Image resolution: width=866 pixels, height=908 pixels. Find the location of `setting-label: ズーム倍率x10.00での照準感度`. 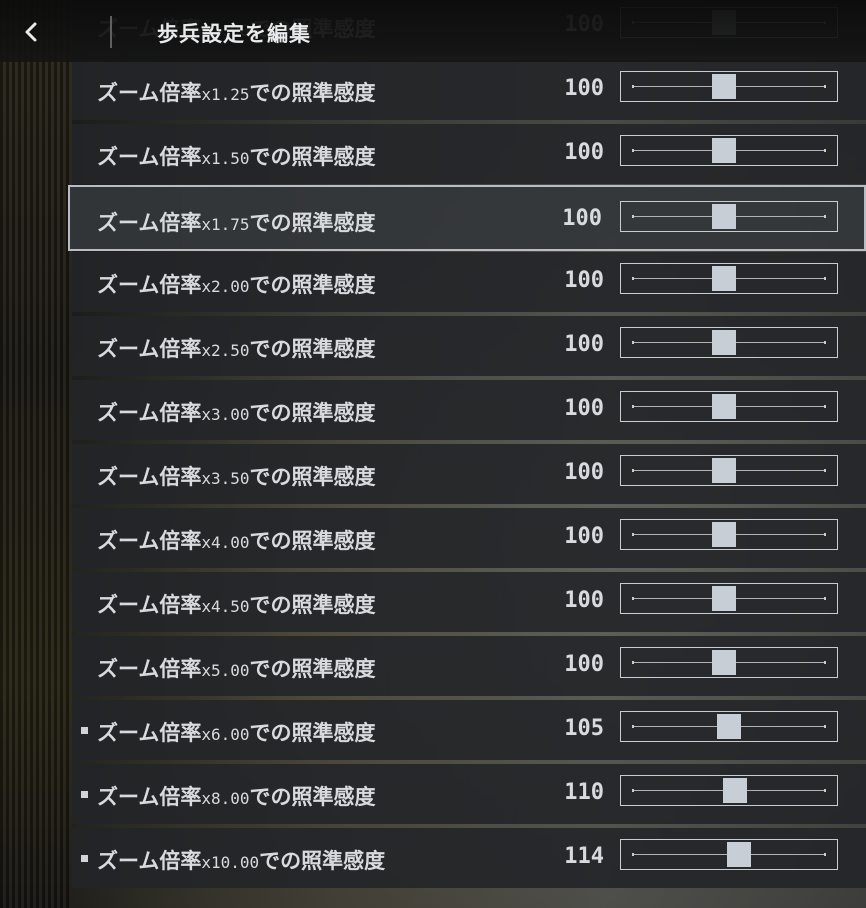

setting-label: ズーム倍率x10.00での照準感度 is located at coordinates (241, 860).